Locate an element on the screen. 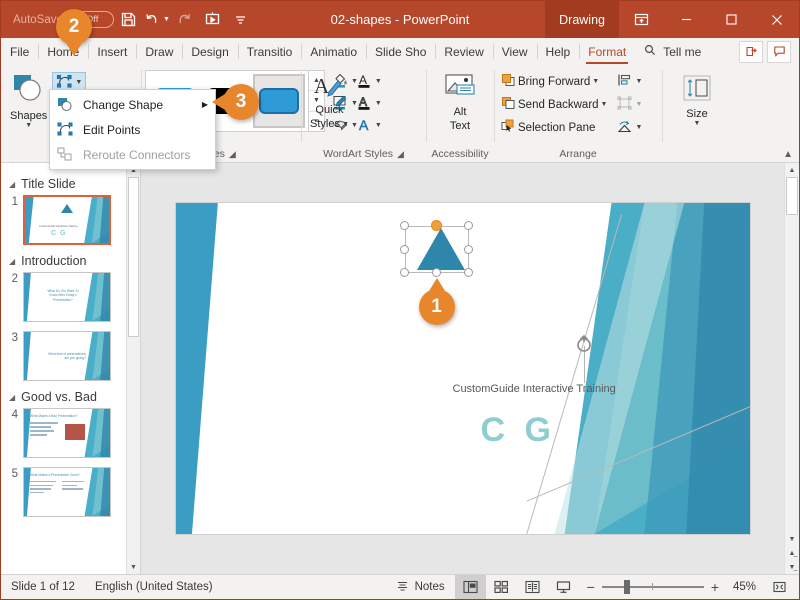  change-shape-menu-item: Change Shape ▶ is located at coordinates (132, 104).